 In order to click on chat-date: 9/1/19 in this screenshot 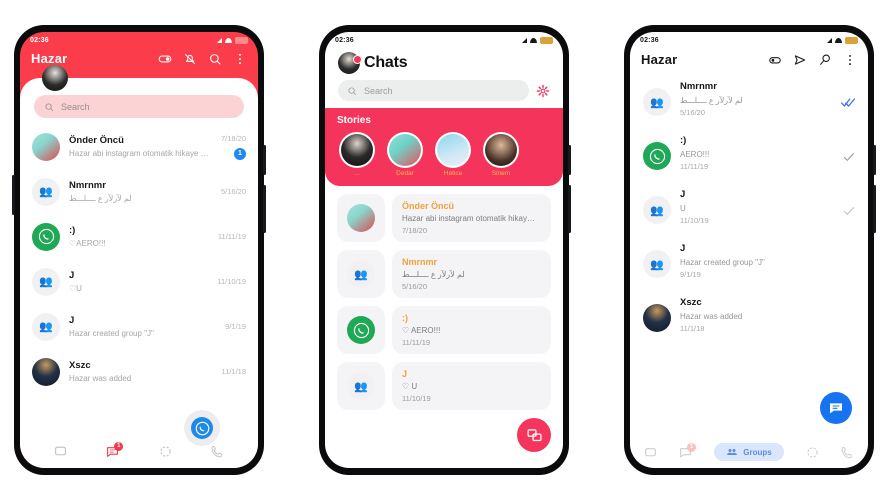, I will do `click(235, 326)`.